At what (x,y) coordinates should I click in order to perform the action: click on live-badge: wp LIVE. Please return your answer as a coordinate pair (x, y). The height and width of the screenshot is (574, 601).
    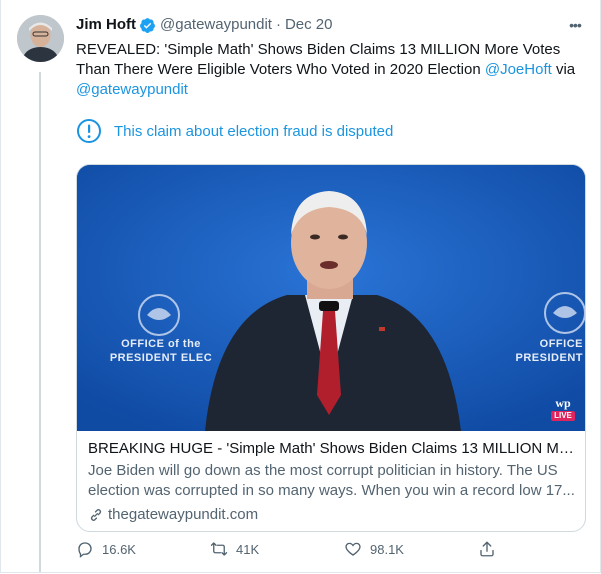
    Looking at the image, I should click on (563, 409).